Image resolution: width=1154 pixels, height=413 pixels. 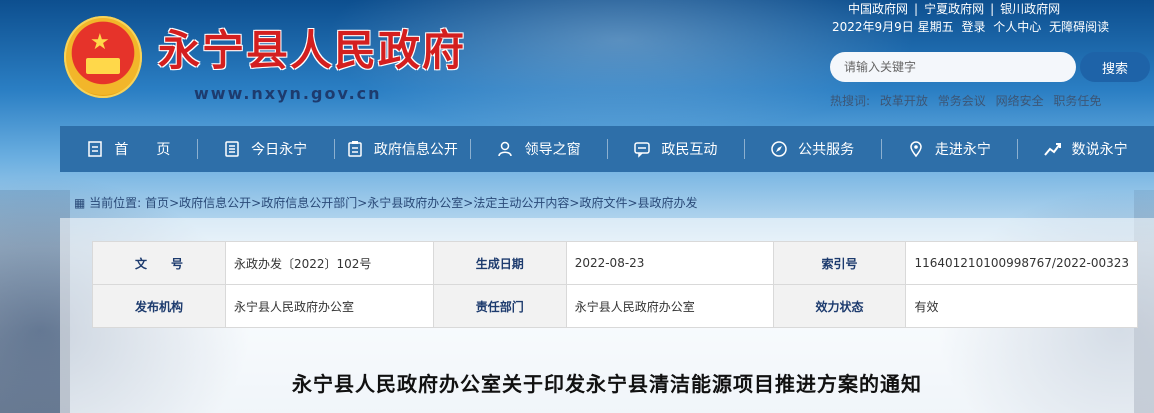 I want to click on table-row: 发布机构 永宁县人民政府办公室 责任部门 永宁县人民政府办公室 效力状态 有效, so click(x=615, y=306).